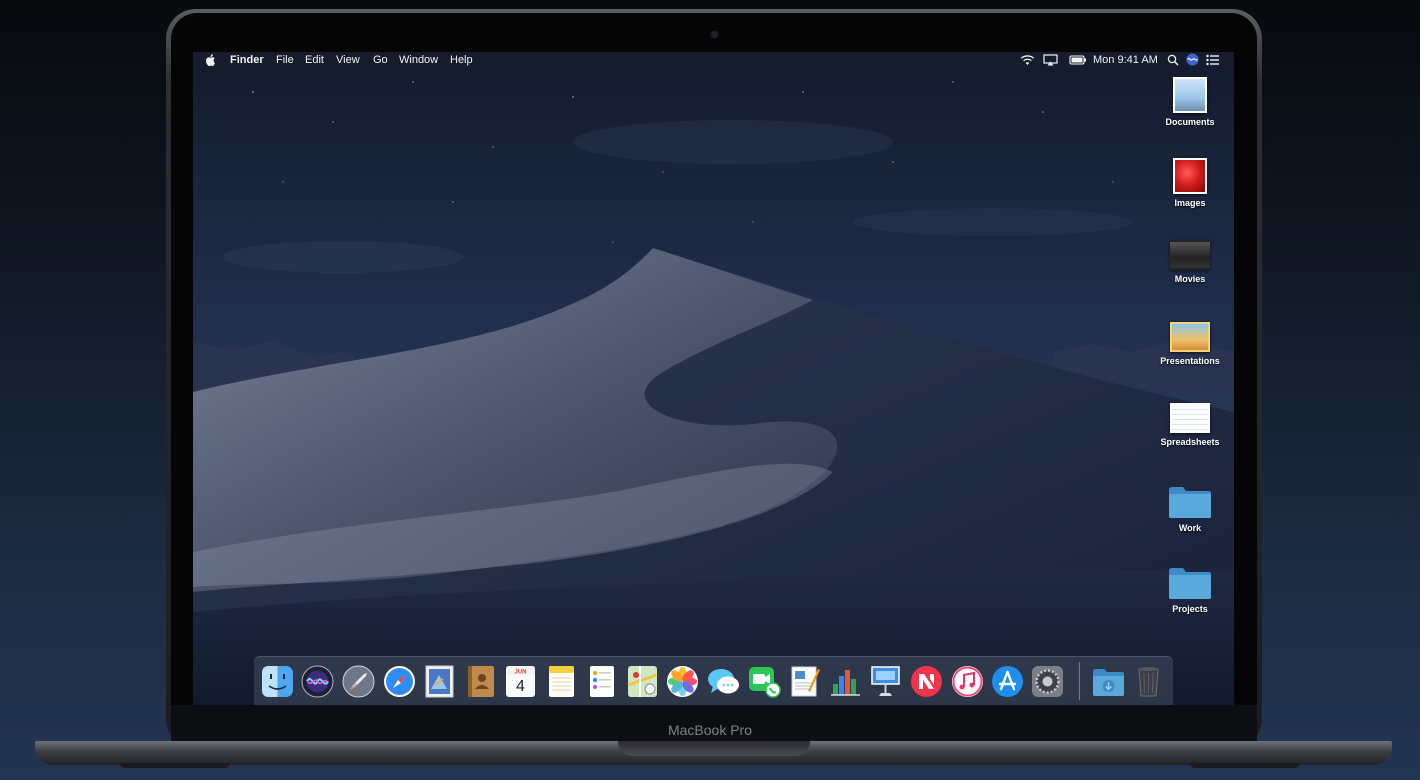 This screenshot has height=780, width=1420. What do you see at coordinates (764, 681) in the screenshot?
I see `facetime-icon` at bounding box center [764, 681].